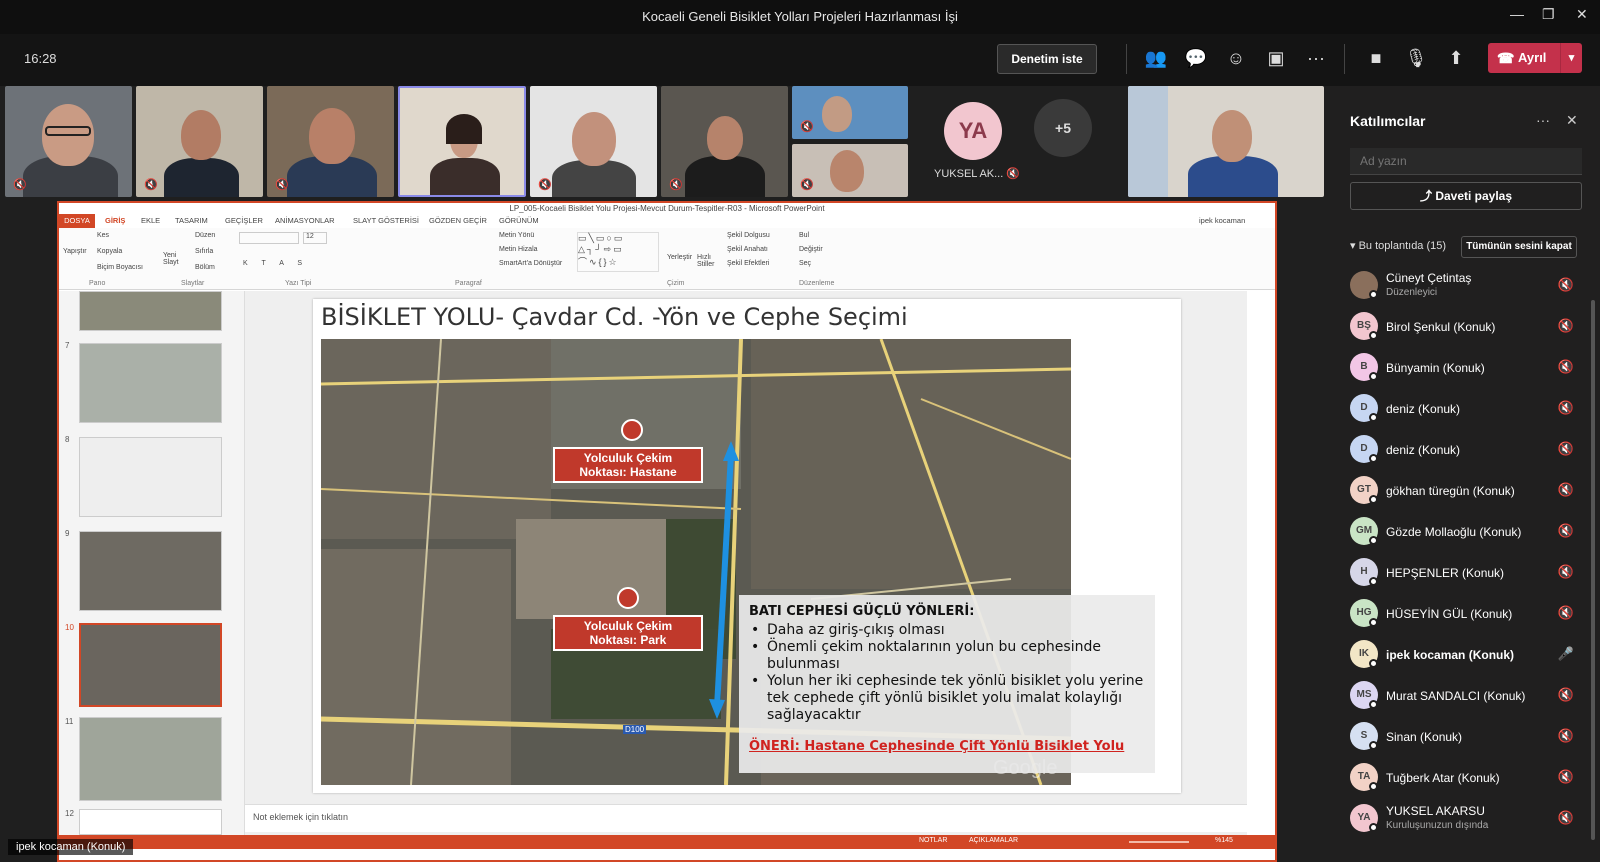  I want to click on minimize-icon: —, so click(1517, 14).